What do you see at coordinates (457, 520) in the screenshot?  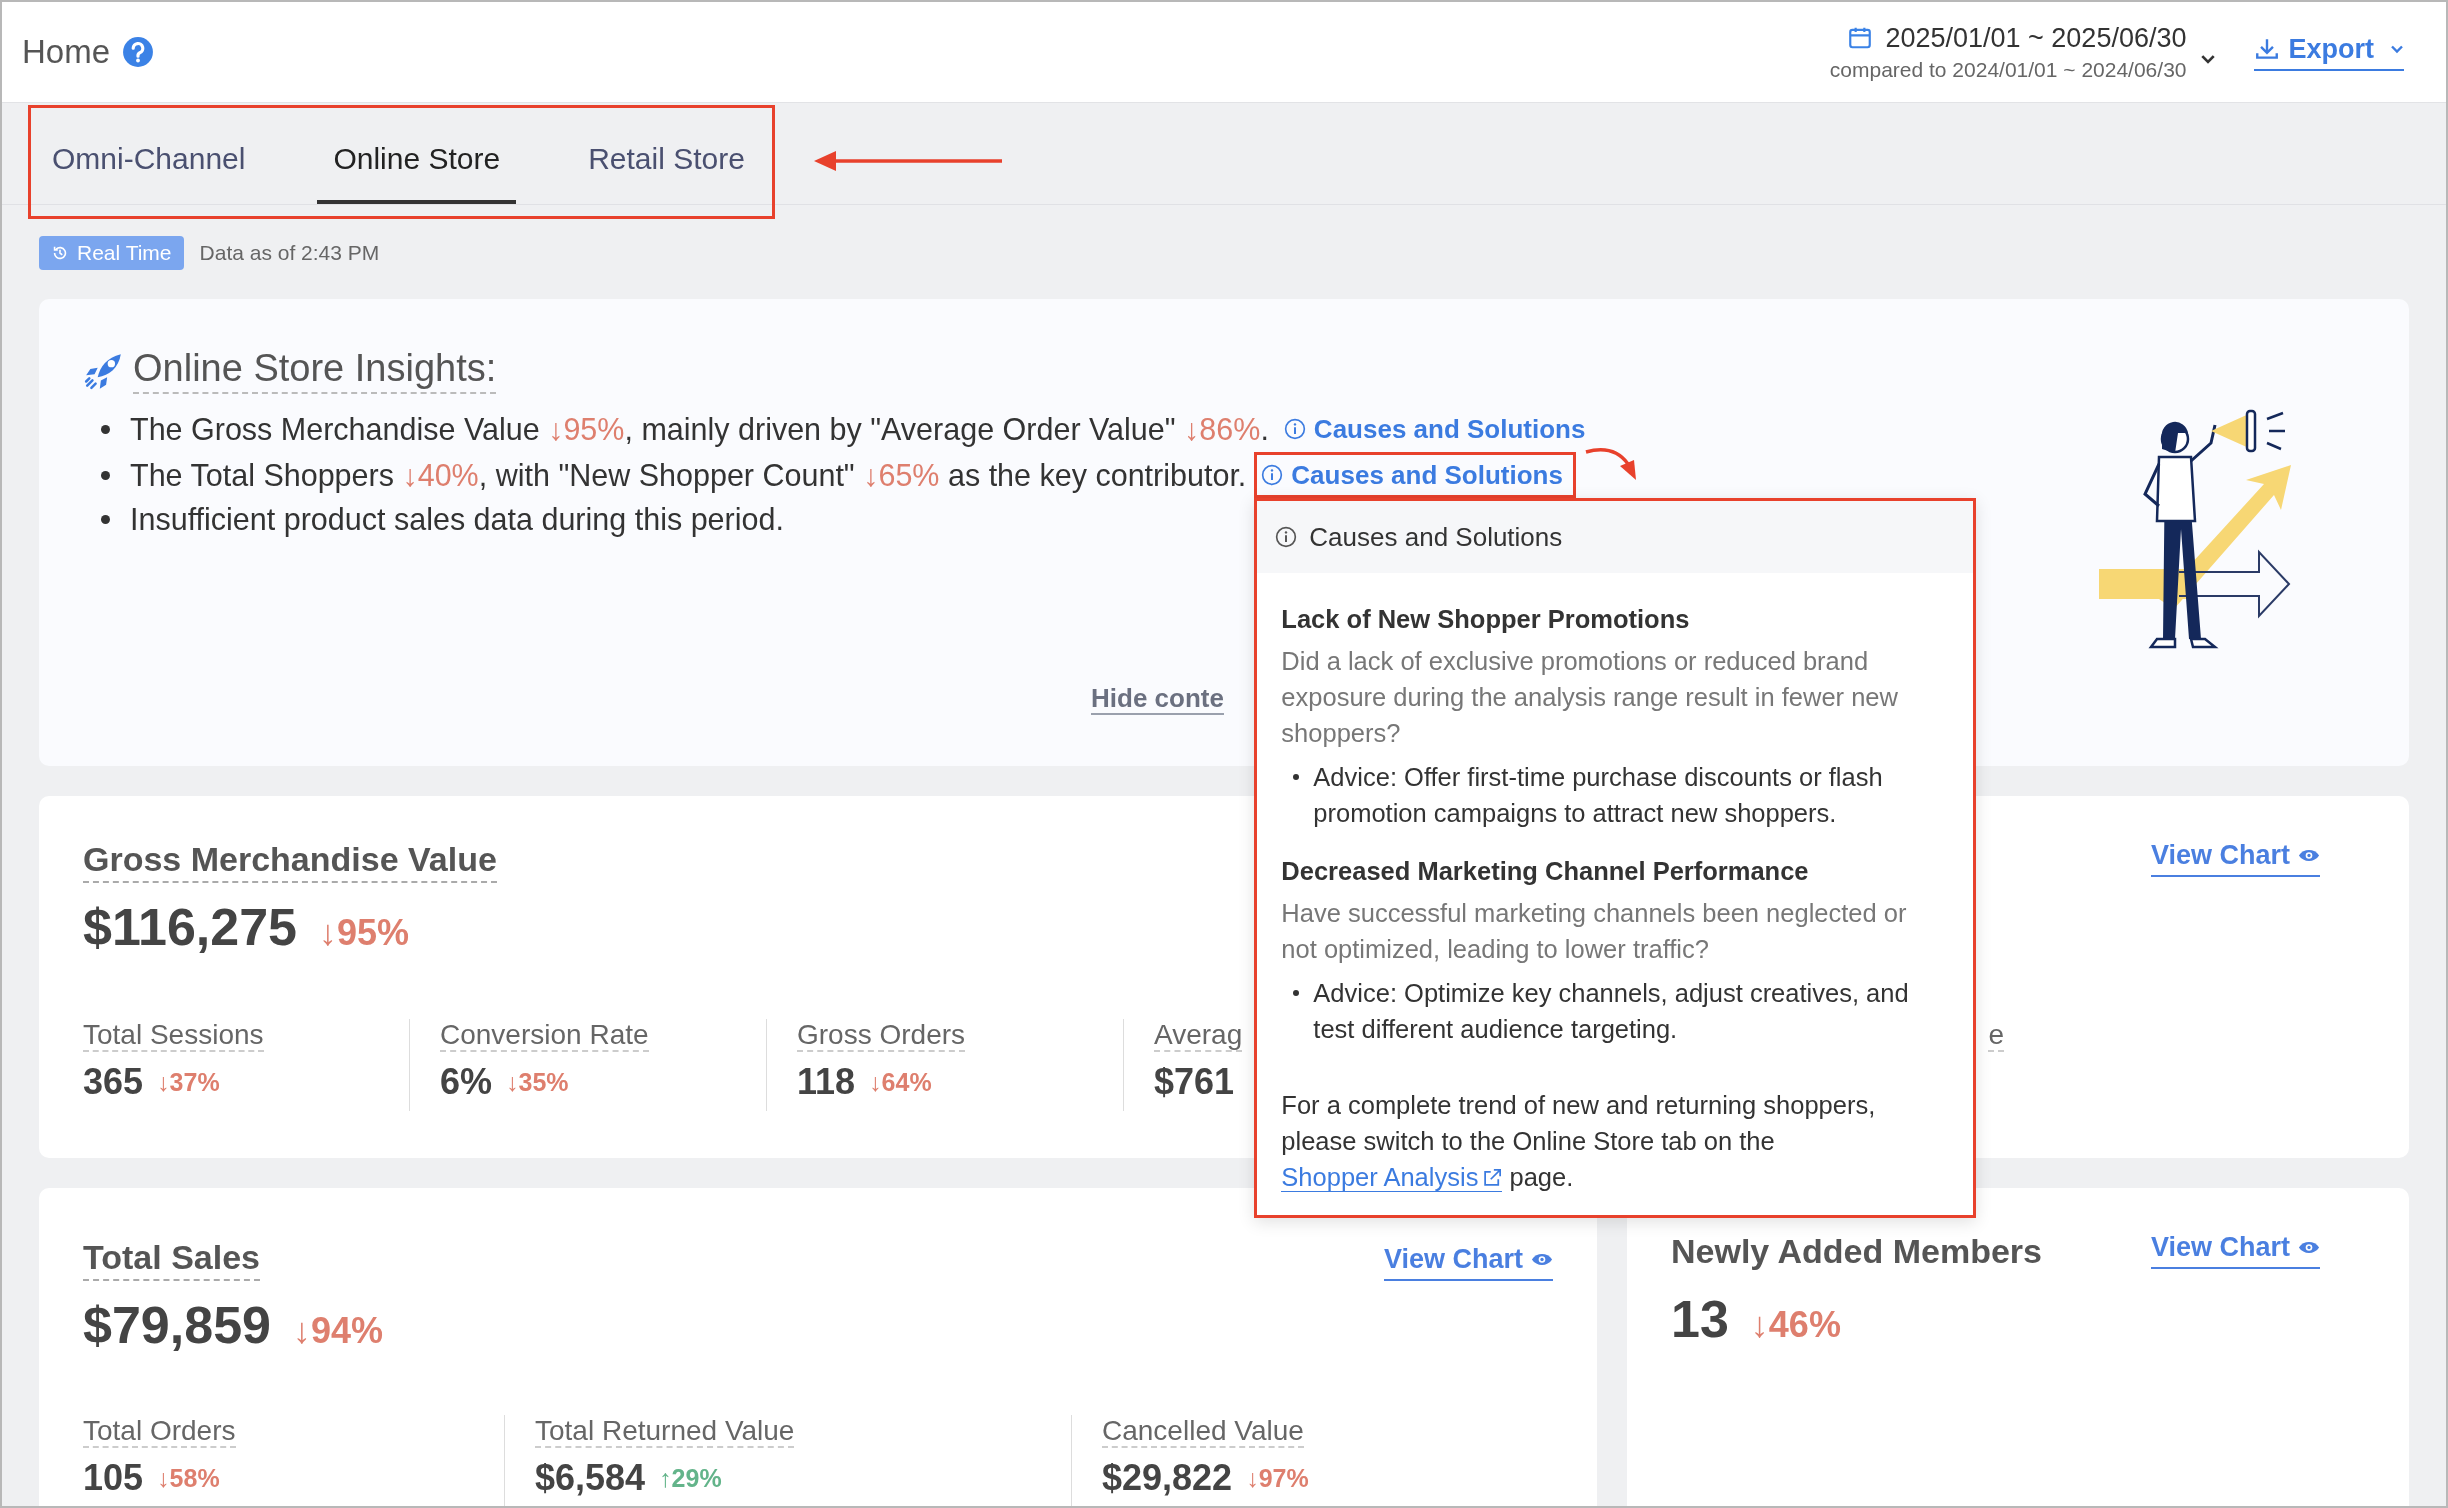 I see `insight-text: Insufficient product sales data during this period.` at bounding box center [457, 520].